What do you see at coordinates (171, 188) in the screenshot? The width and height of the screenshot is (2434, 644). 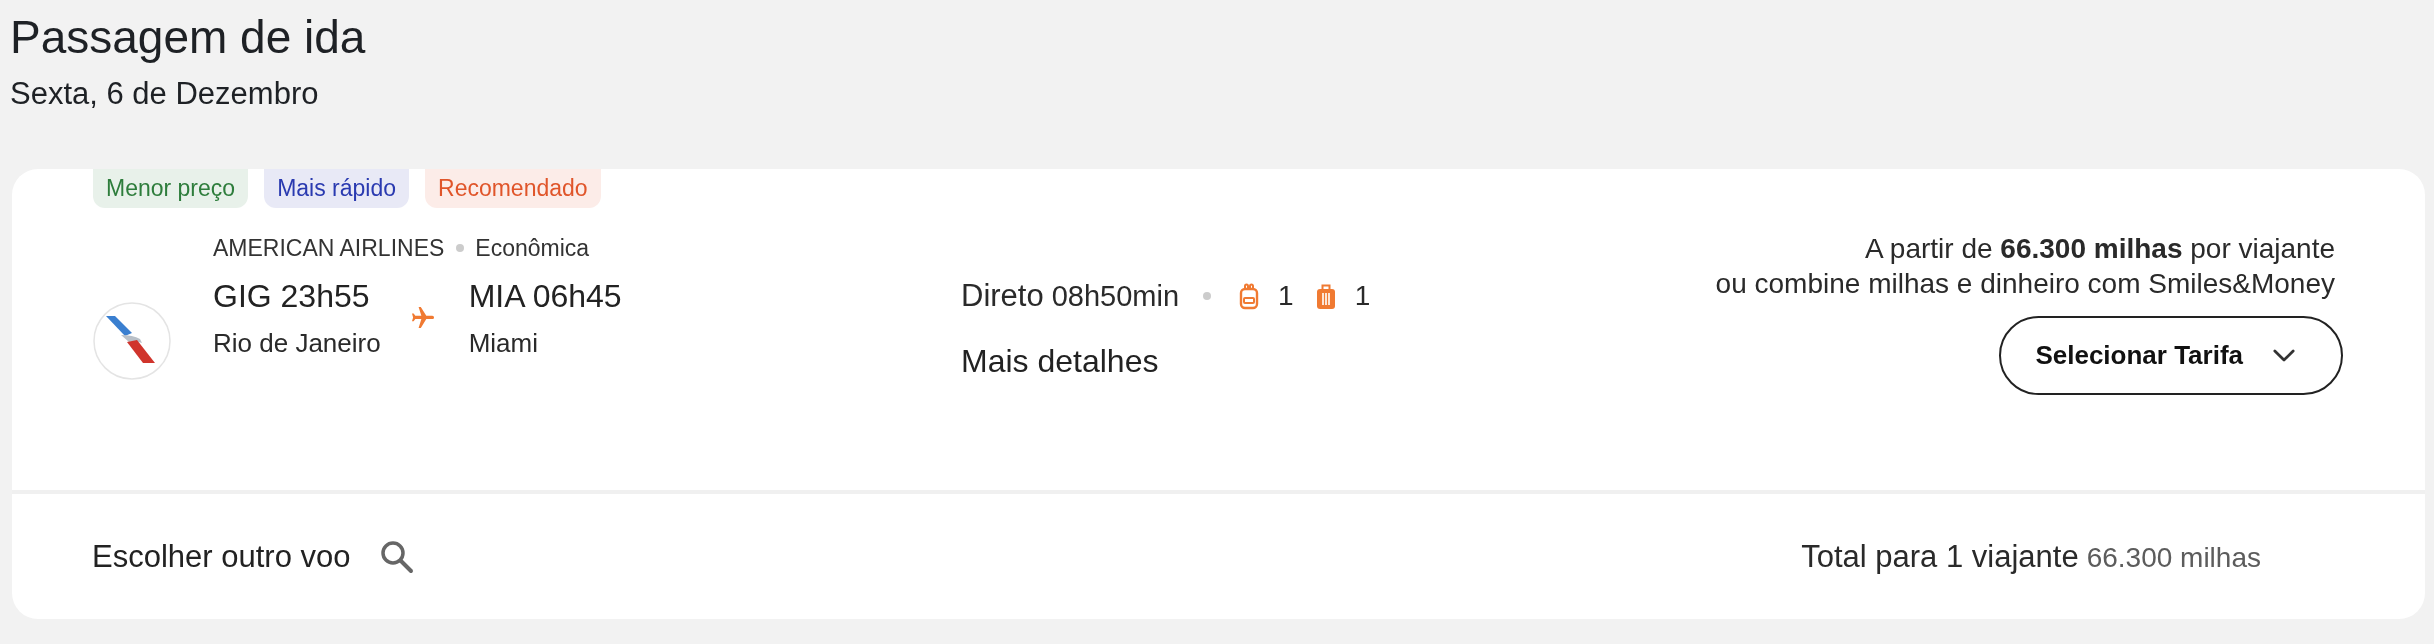 I see `highlight-tag: Menor preço` at bounding box center [171, 188].